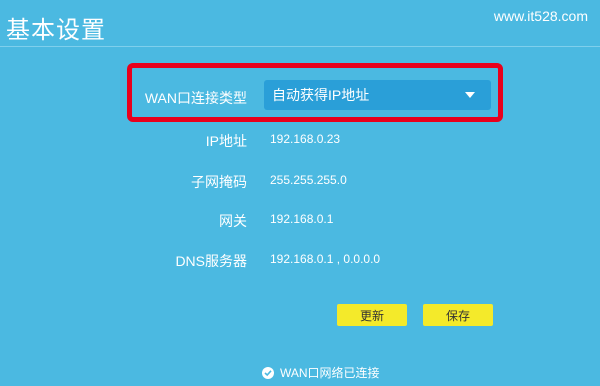 The height and width of the screenshot is (386, 600). Describe the element at coordinates (226, 141) in the screenshot. I see `ip-label: IP地址` at that location.